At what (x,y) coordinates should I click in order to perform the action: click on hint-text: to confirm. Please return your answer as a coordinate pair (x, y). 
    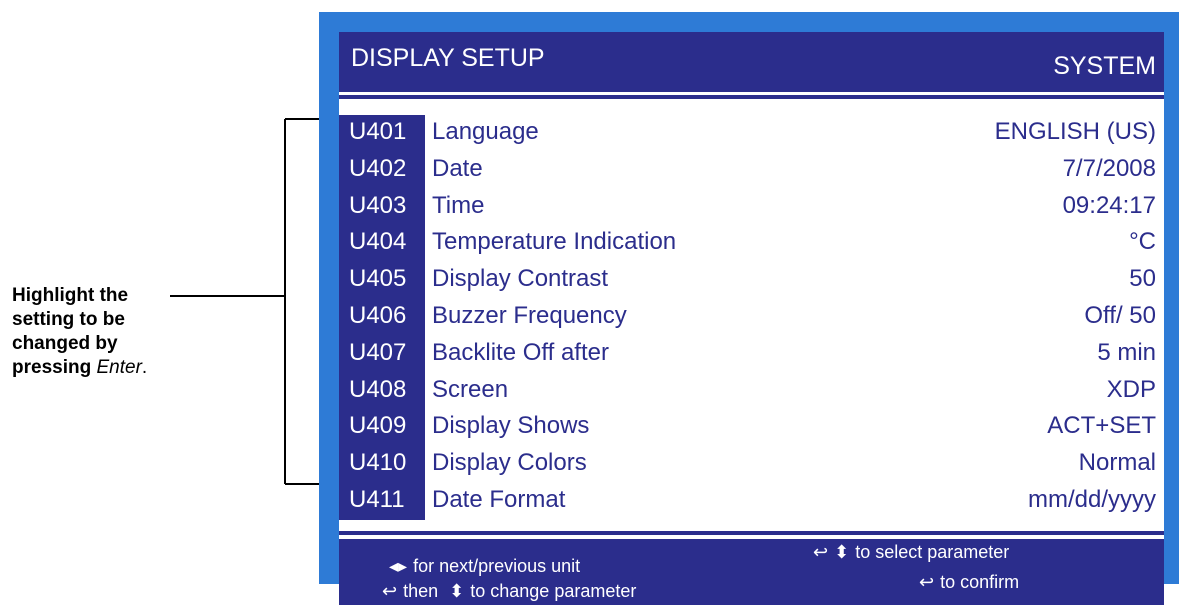
    Looking at the image, I should click on (980, 582).